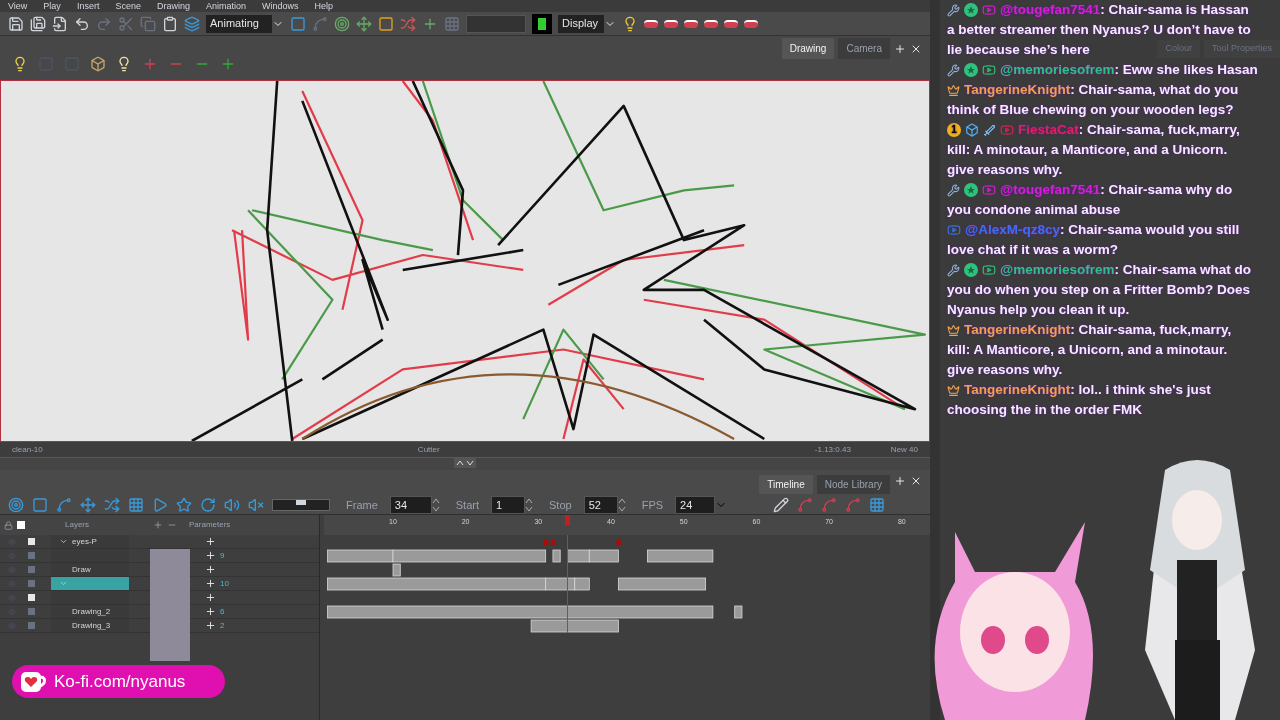 The image size is (1280, 720). I want to click on start-field: 1, so click(508, 505).